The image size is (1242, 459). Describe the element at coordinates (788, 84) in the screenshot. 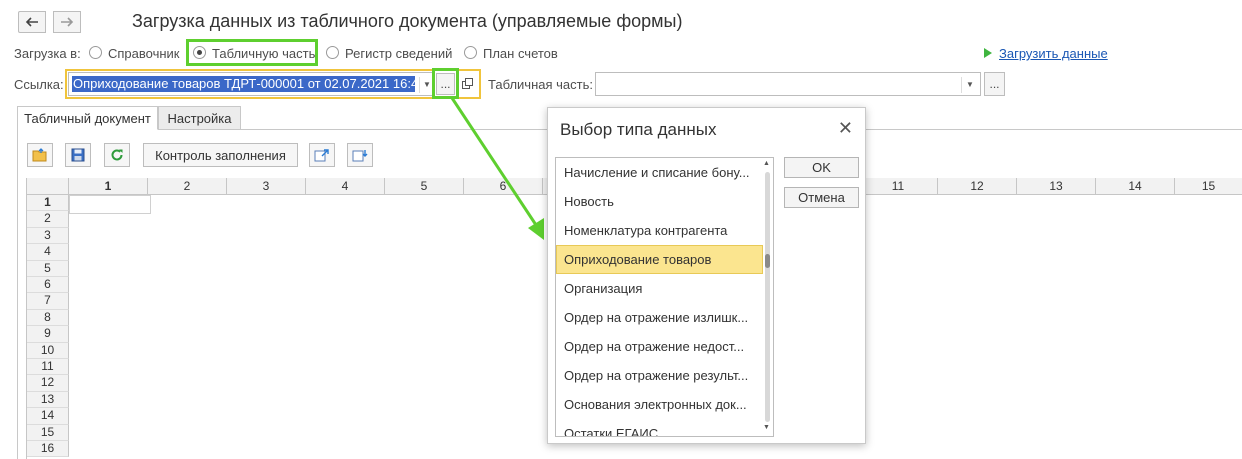

I see `tabular-part-input: ▼` at that location.